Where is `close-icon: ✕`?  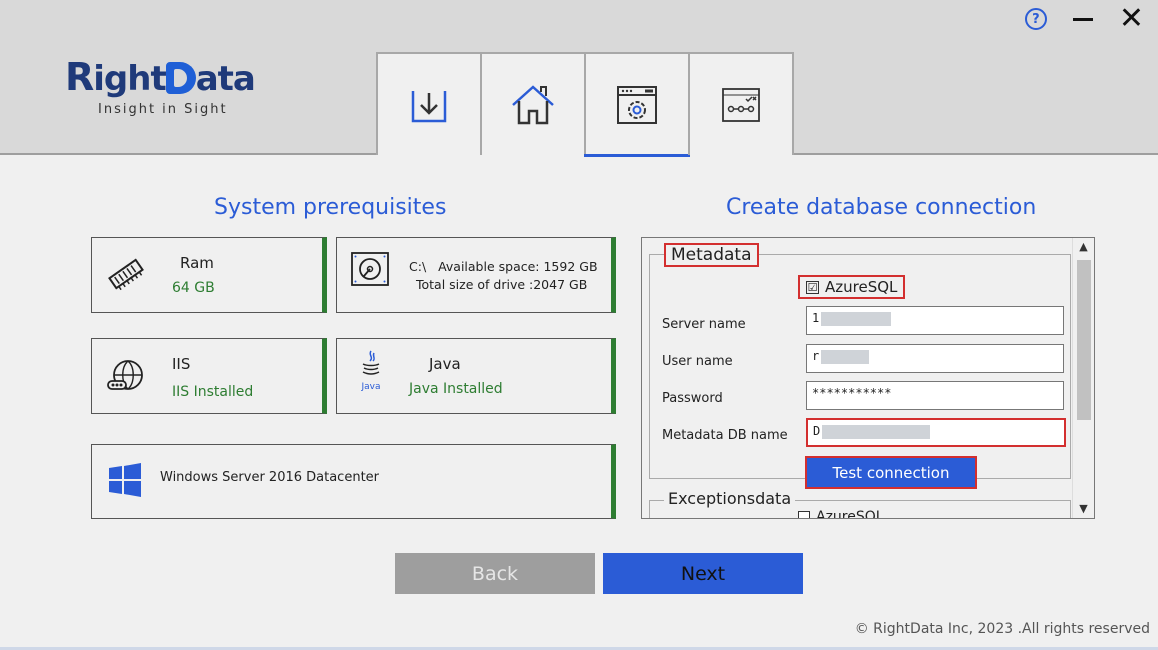
close-icon: ✕ is located at coordinates (1131, 19).